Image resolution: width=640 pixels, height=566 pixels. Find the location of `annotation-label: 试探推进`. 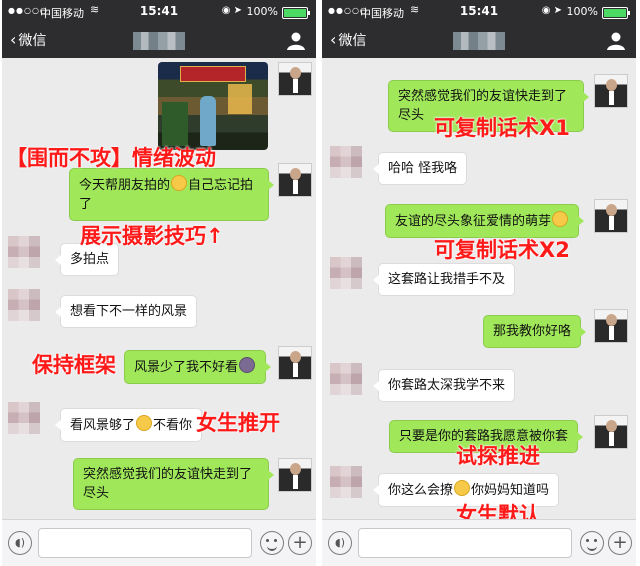

annotation-label: 试探推进 is located at coordinates (498, 456).